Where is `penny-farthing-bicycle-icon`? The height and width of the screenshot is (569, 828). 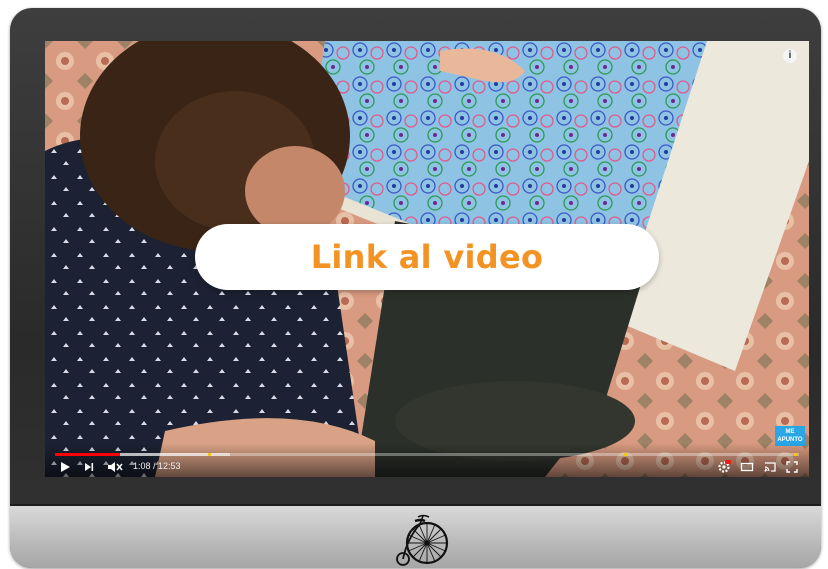
penny-farthing-bicycle-icon is located at coordinates (422, 540).